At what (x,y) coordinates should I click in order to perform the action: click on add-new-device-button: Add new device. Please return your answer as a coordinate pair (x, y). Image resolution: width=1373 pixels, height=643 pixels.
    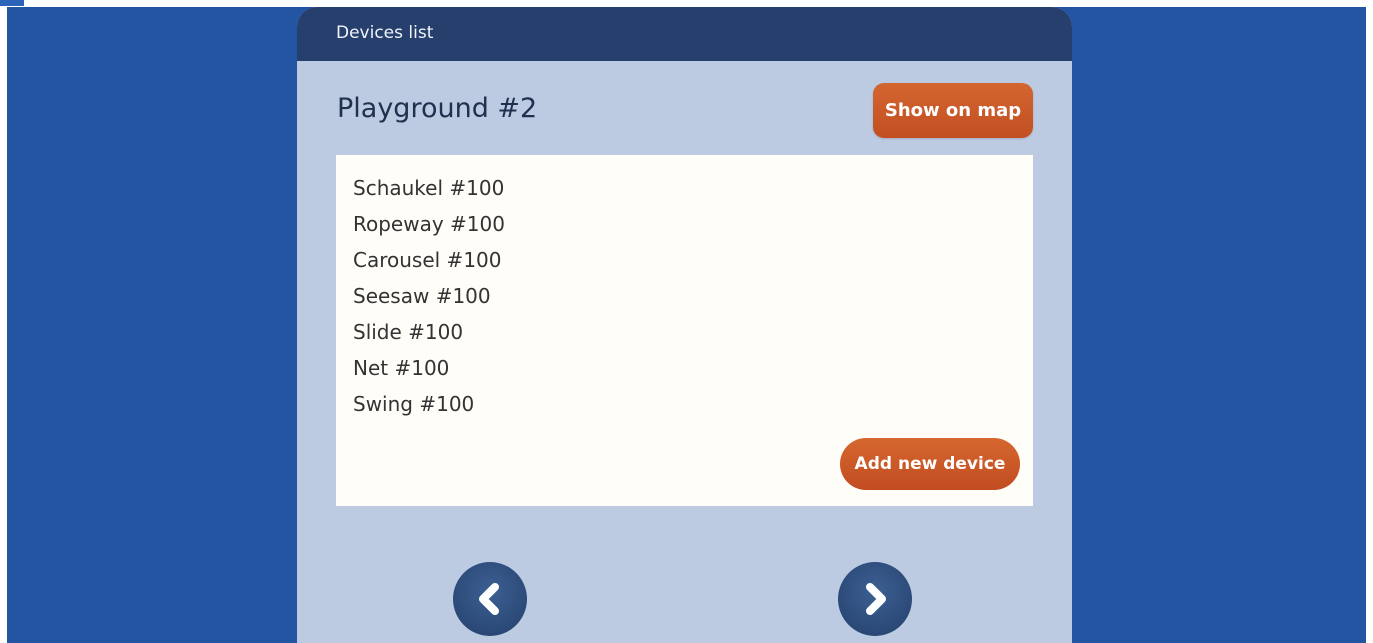
    Looking at the image, I should click on (930, 464).